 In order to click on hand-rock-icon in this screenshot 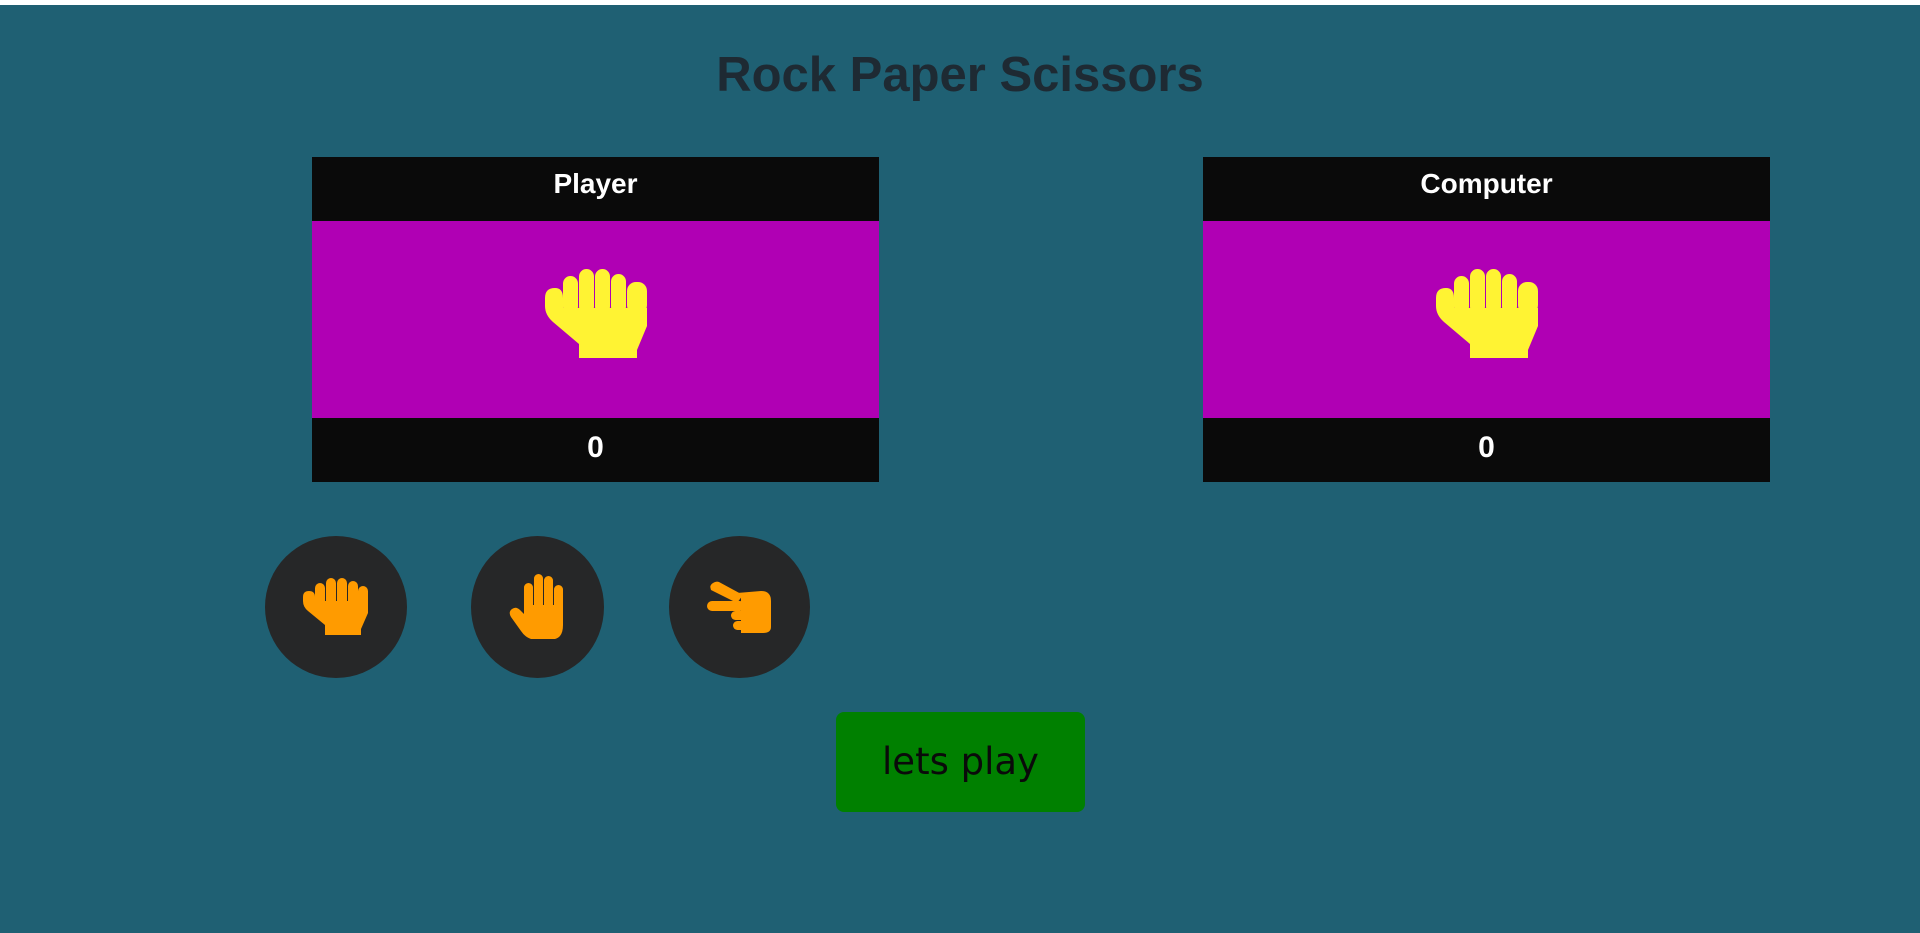, I will do `click(335, 606)`.